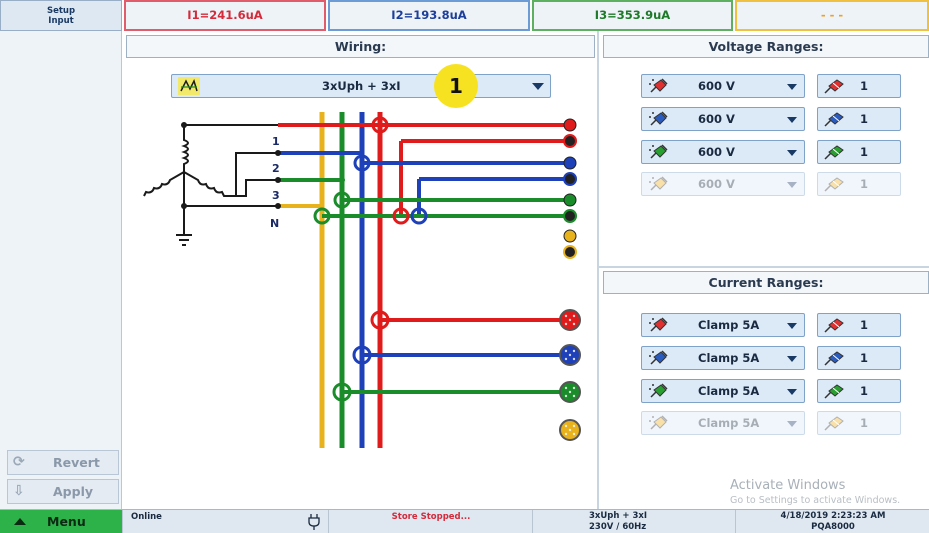  What do you see at coordinates (859, 325) in the screenshot?
I see `current-multiplier-button-1: 1` at bounding box center [859, 325].